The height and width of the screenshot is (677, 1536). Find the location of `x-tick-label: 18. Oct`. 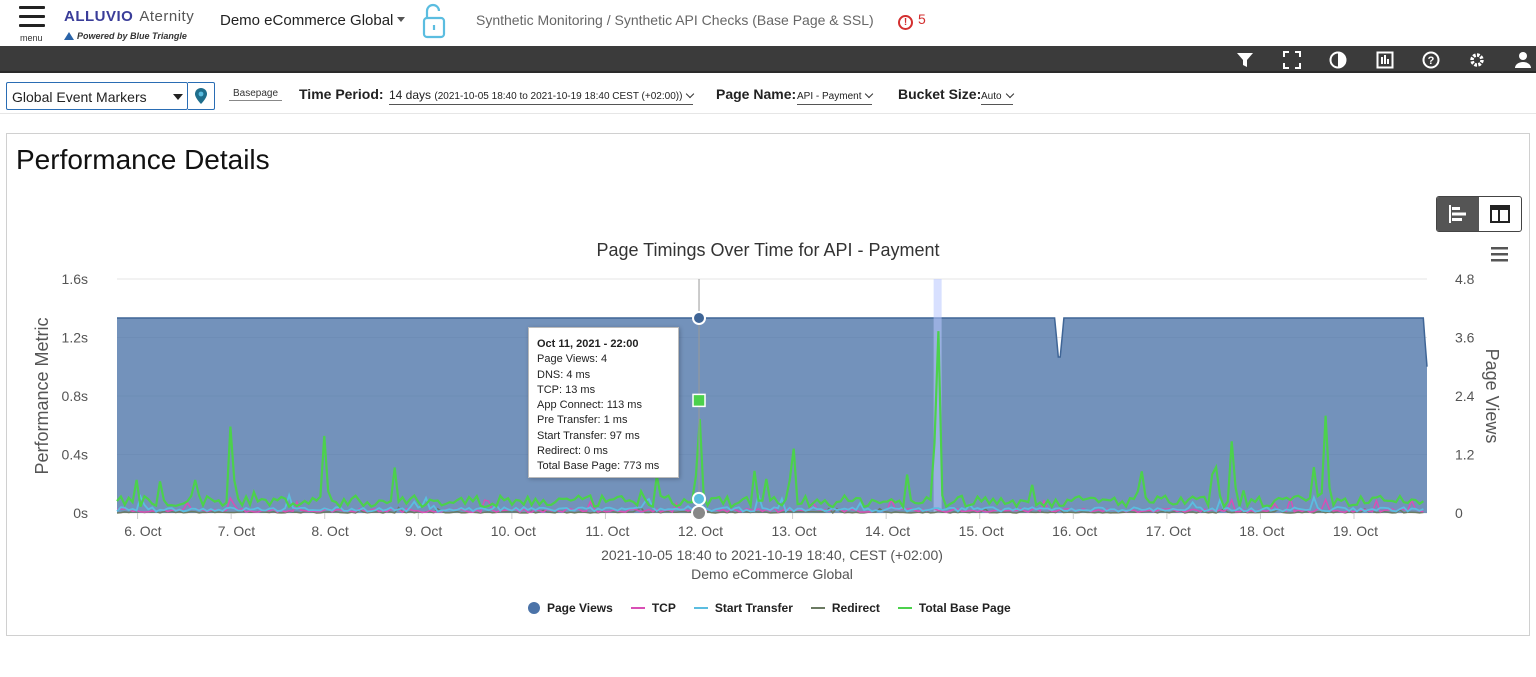

x-tick-label: 18. Oct is located at coordinates (1261, 531).